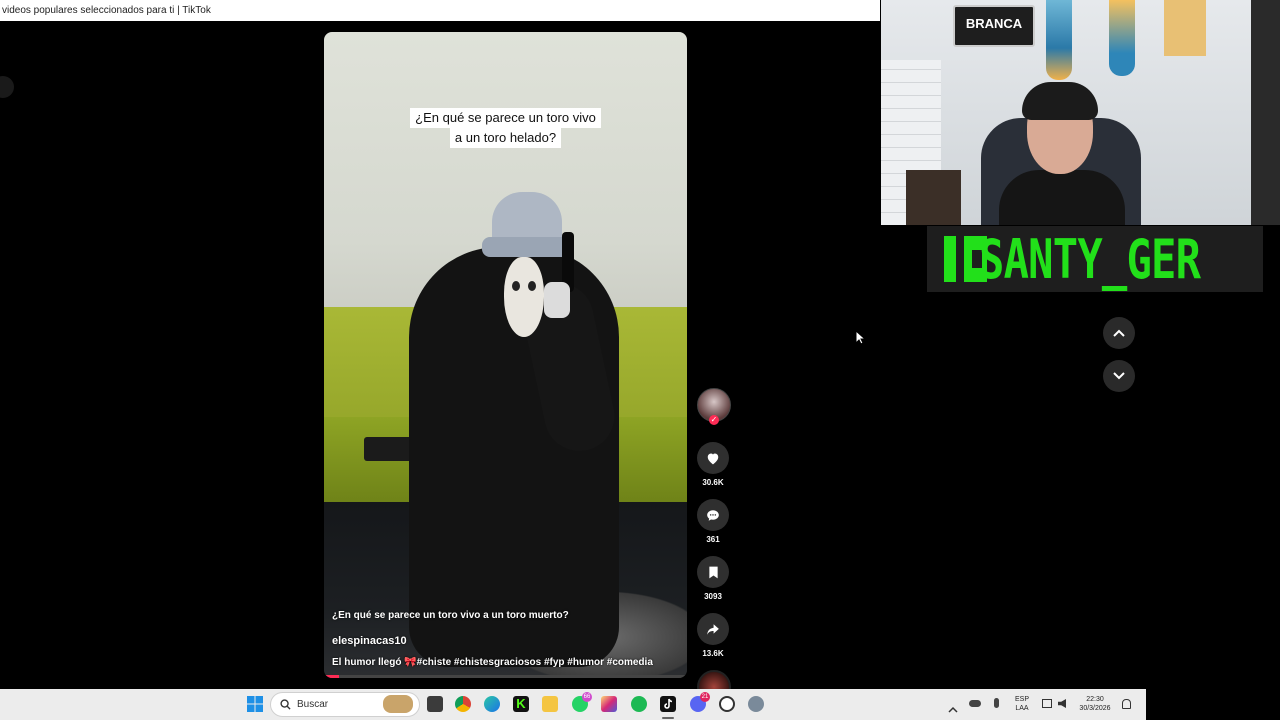 This screenshot has height=720, width=1280. What do you see at coordinates (1095, 704) in the screenshot?
I see `clock: 22:30 30/3/2026` at bounding box center [1095, 704].